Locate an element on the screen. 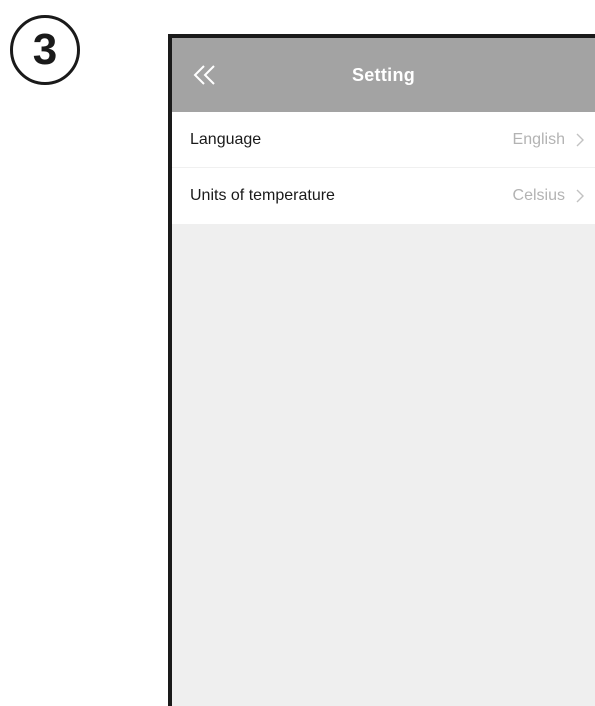 This screenshot has width=595, height=706. page-title: Setting is located at coordinates (383, 74).